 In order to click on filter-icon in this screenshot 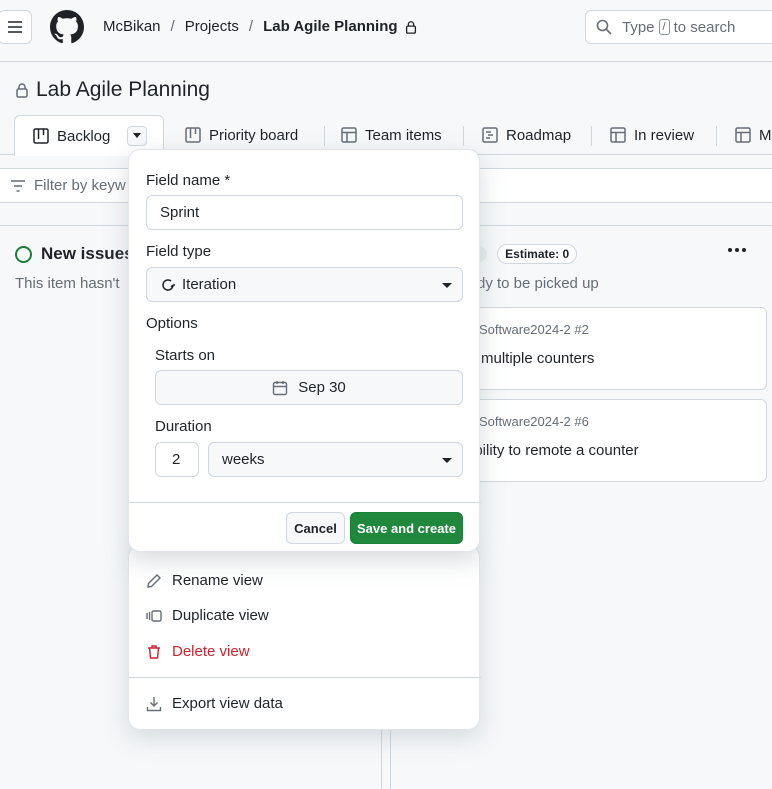, I will do `click(18, 185)`.